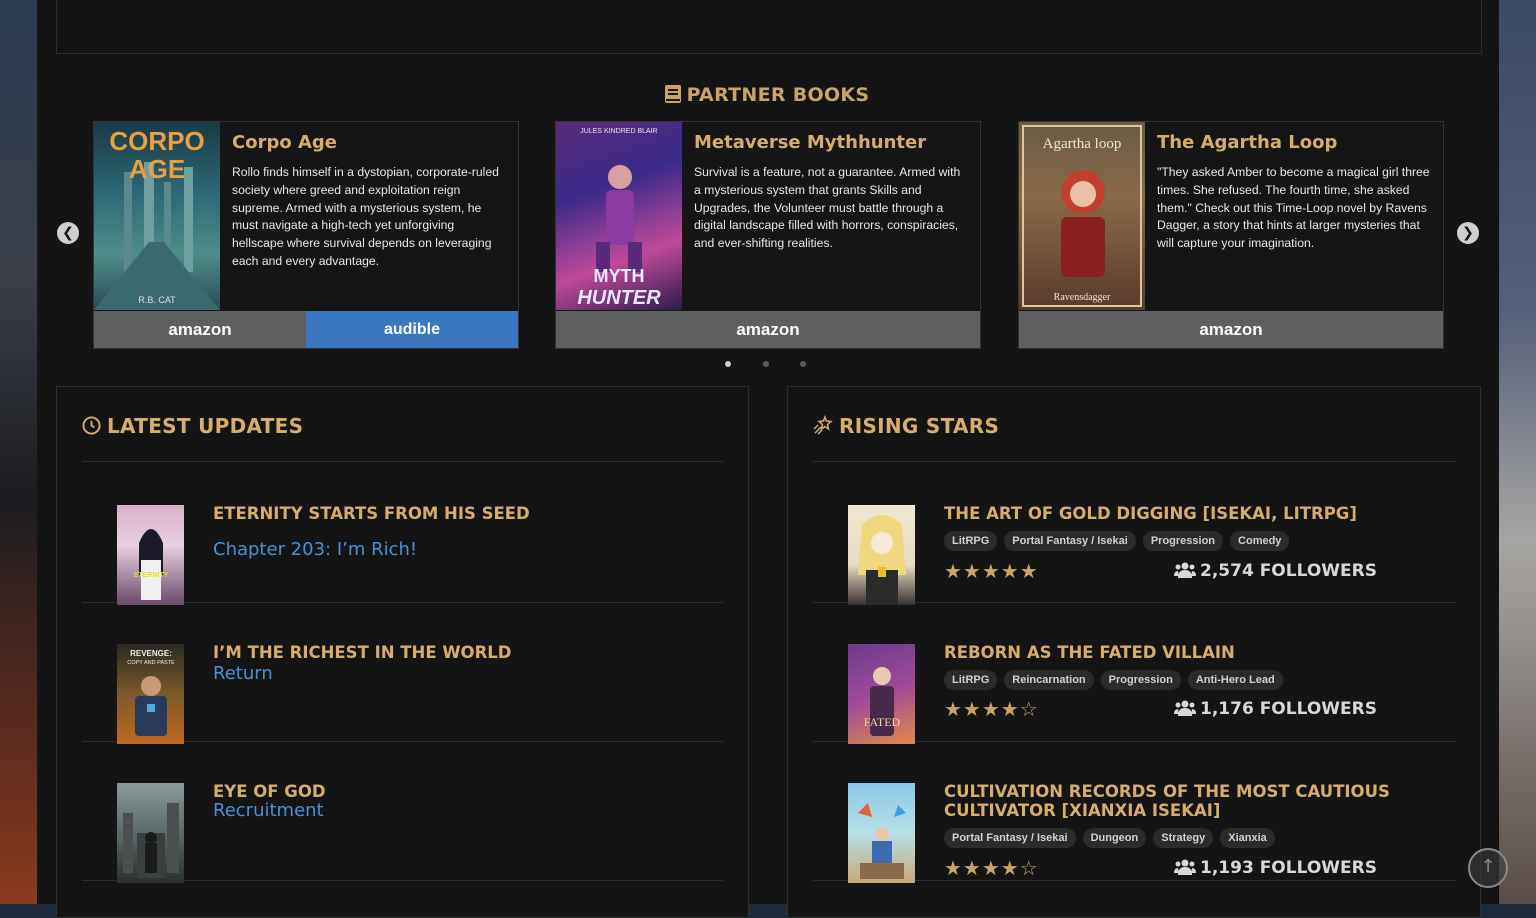 Image resolution: width=1536 pixels, height=918 pixels. I want to click on svg-text: JULES KINDRED BLAIR, so click(618, 131).